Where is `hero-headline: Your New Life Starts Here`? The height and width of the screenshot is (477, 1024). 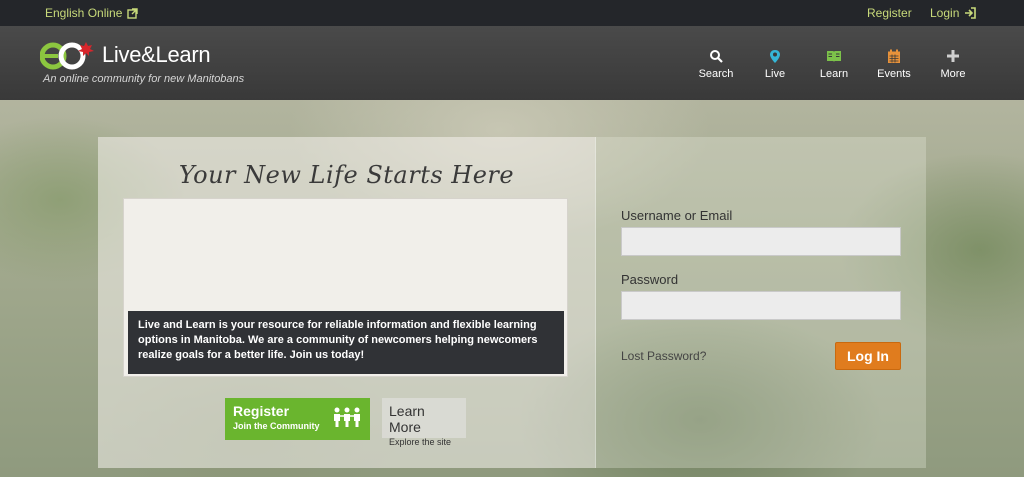 hero-headline: Your New Life Starts Here is located at coordinates (346, 175).